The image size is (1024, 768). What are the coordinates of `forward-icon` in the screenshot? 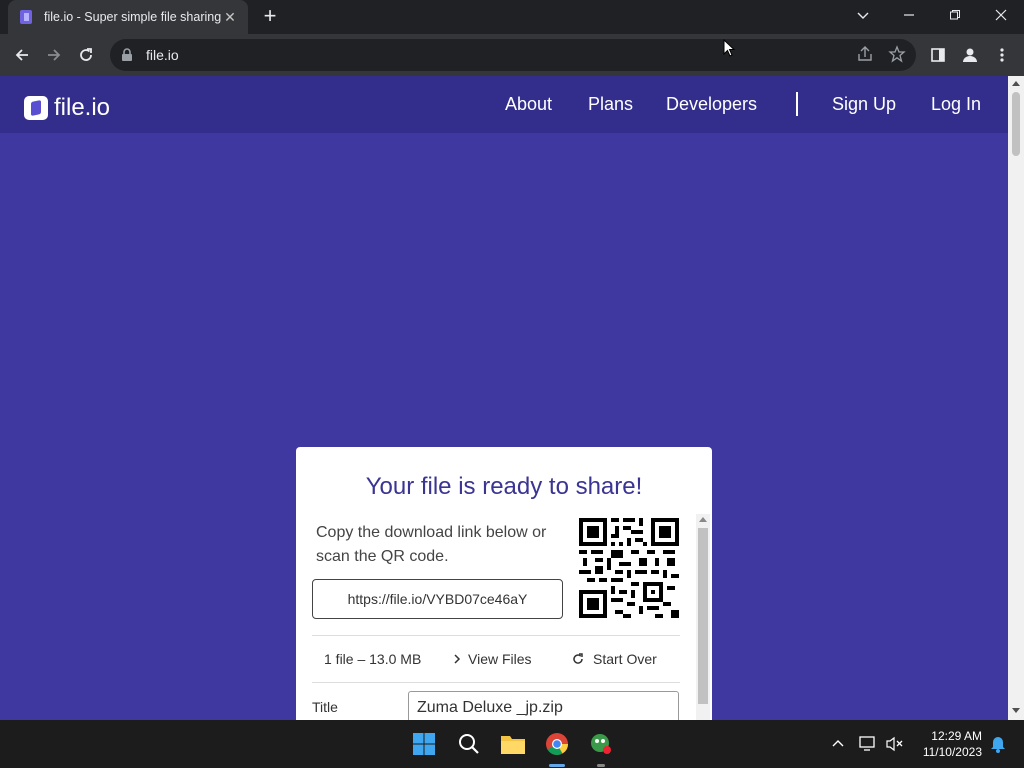 It's located at (54, 55).